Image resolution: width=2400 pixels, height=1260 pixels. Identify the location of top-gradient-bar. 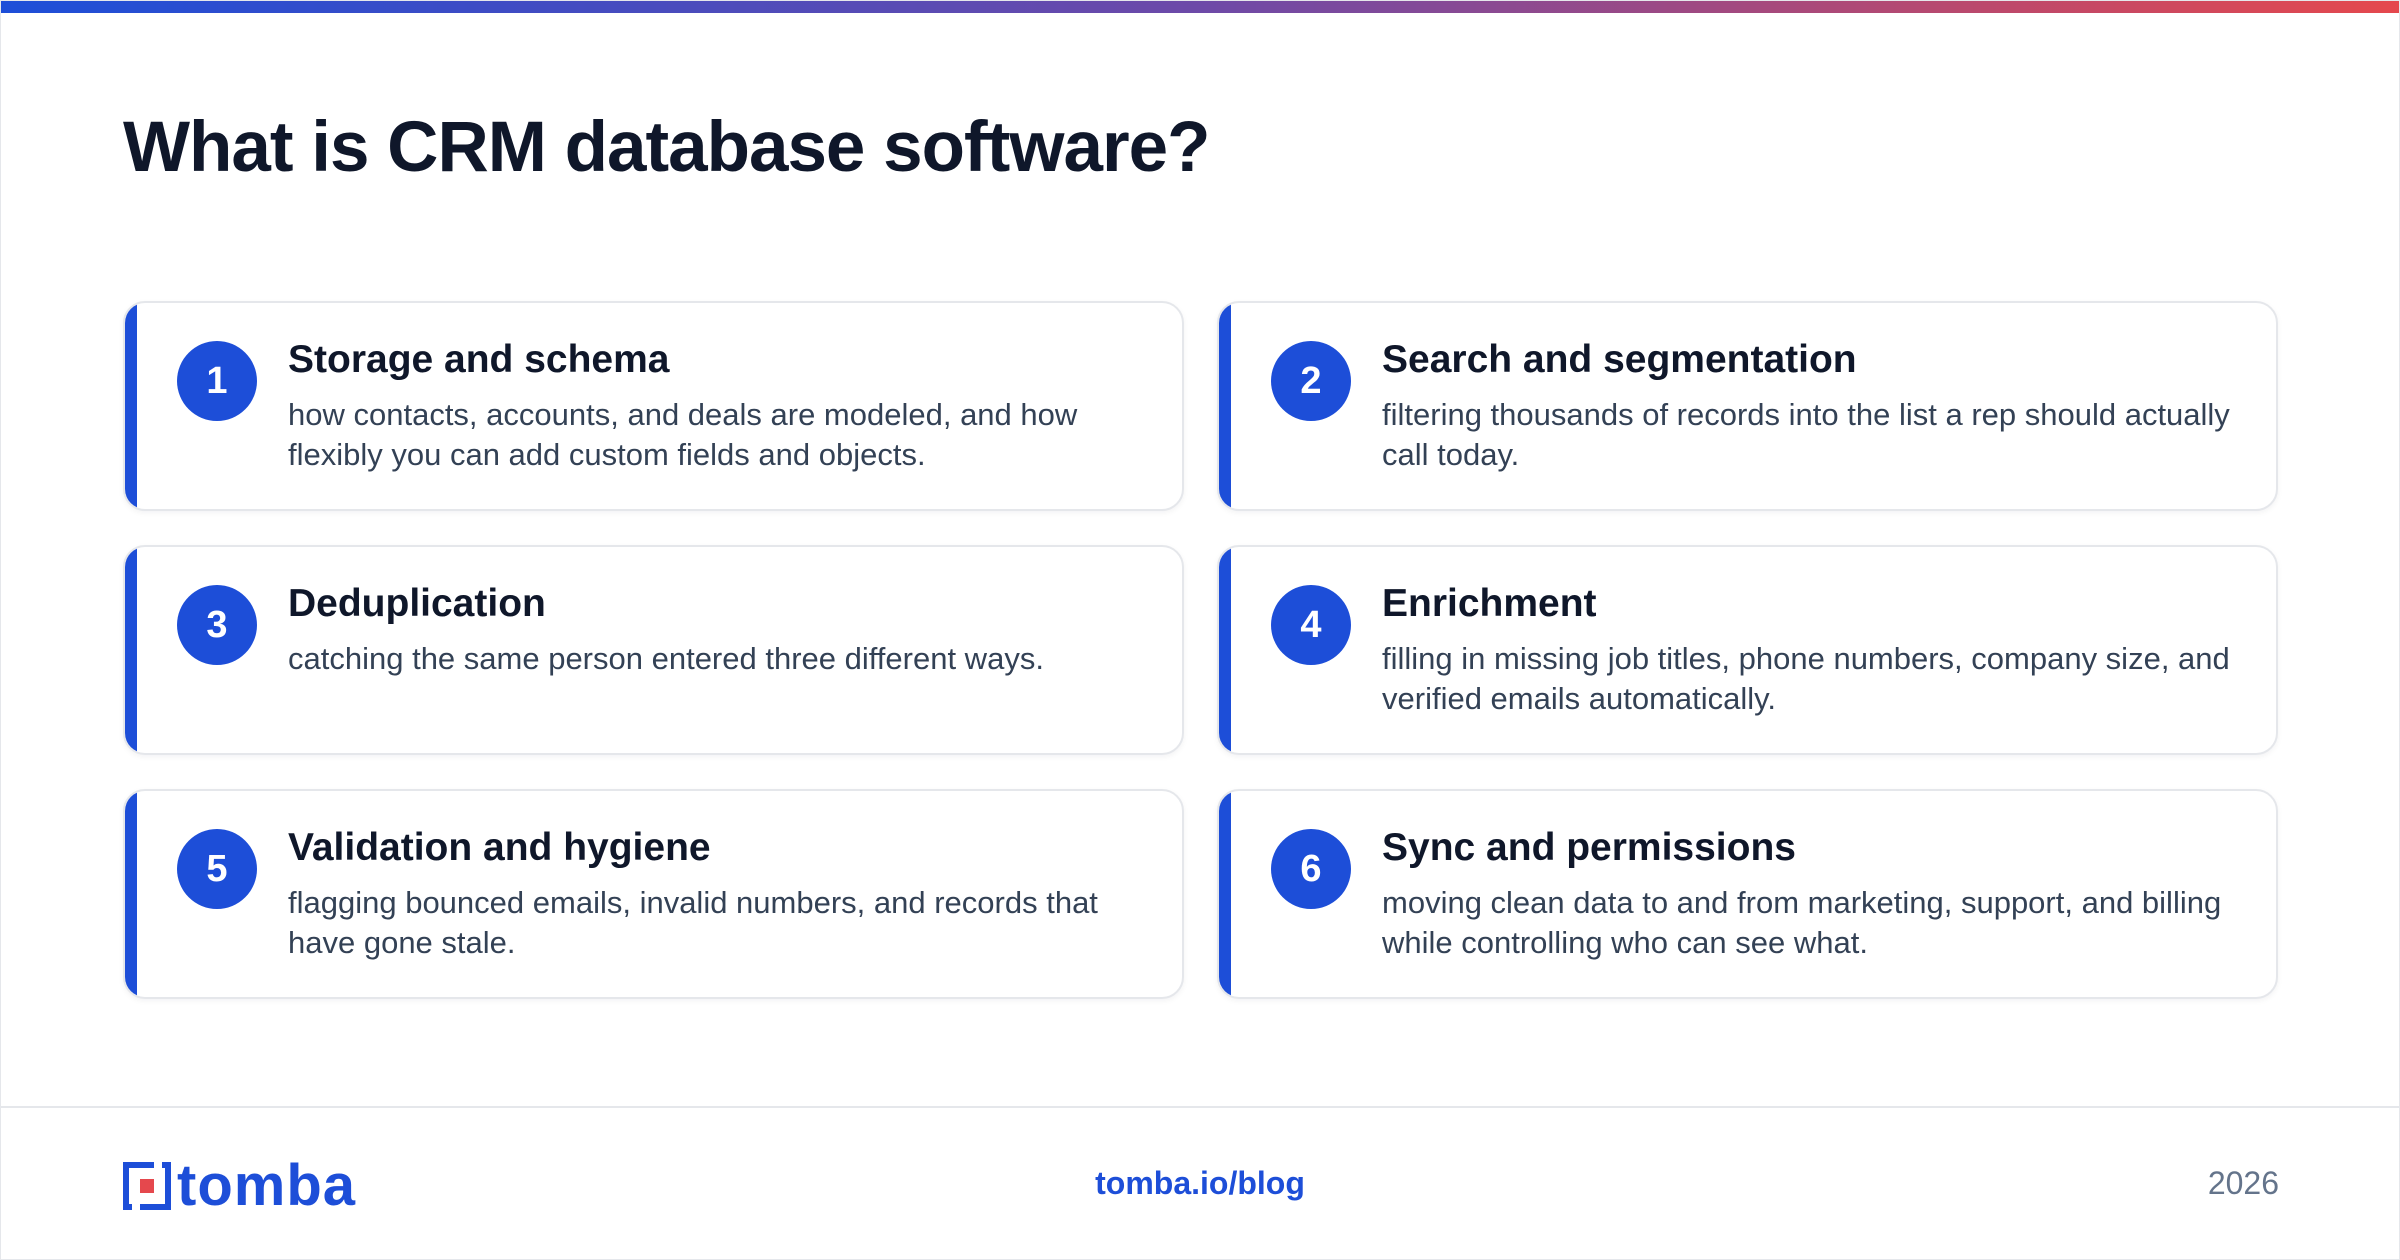
(1200, 7).